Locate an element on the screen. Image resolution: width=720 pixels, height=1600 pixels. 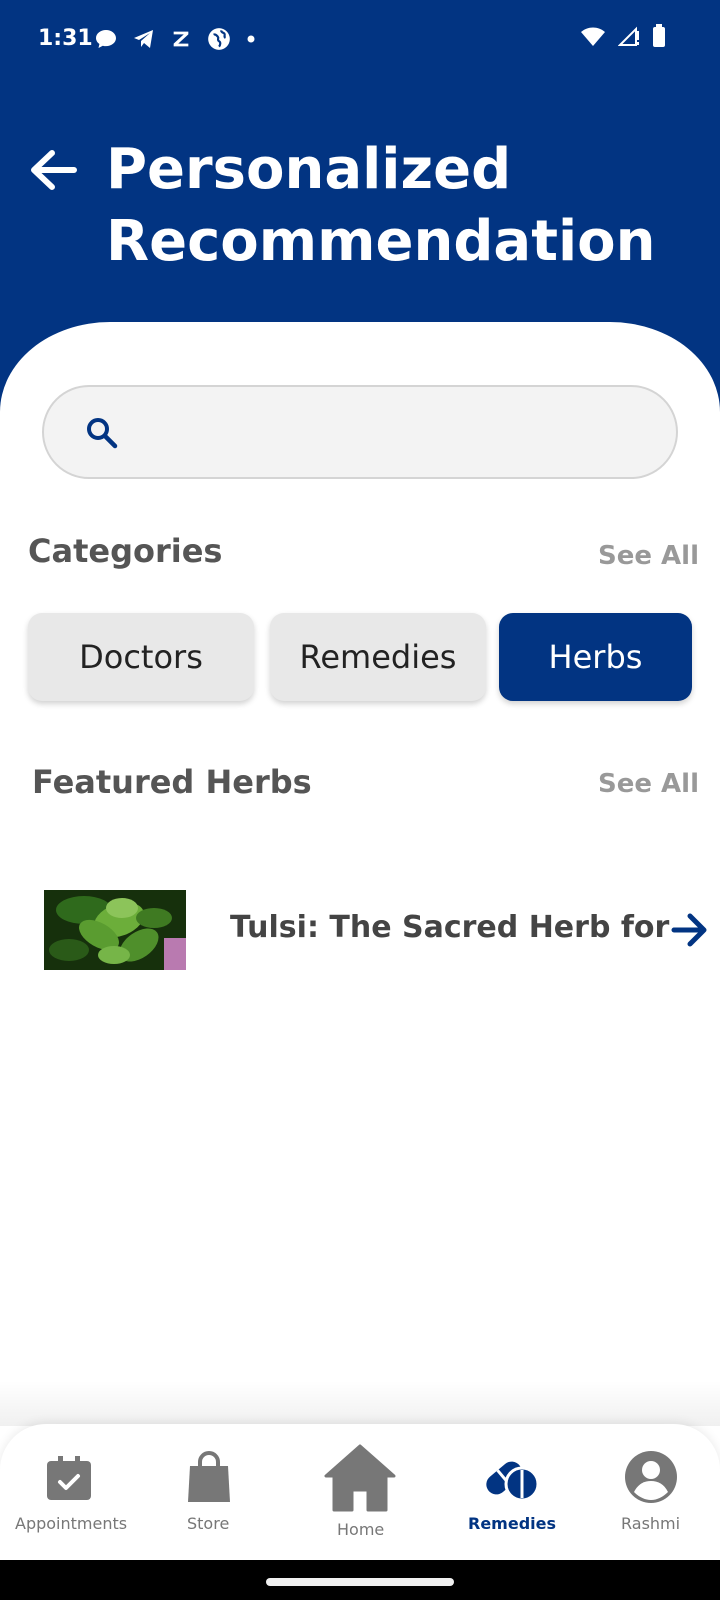
search-bar is located at coordinates (360, 432).